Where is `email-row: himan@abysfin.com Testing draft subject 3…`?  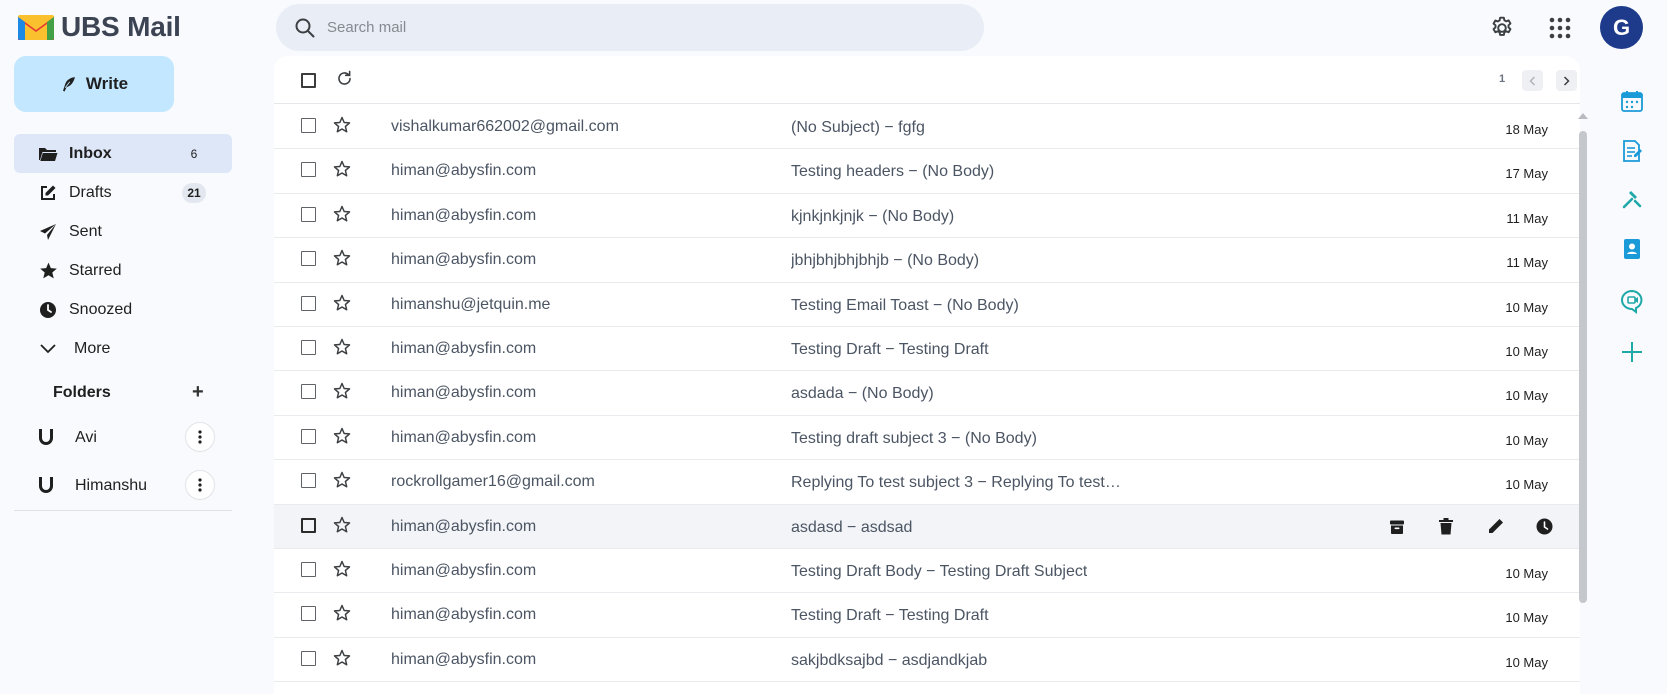 email-row: himan@abysfin.com Testing draft subject 3… is located at coordinates (927, 438).